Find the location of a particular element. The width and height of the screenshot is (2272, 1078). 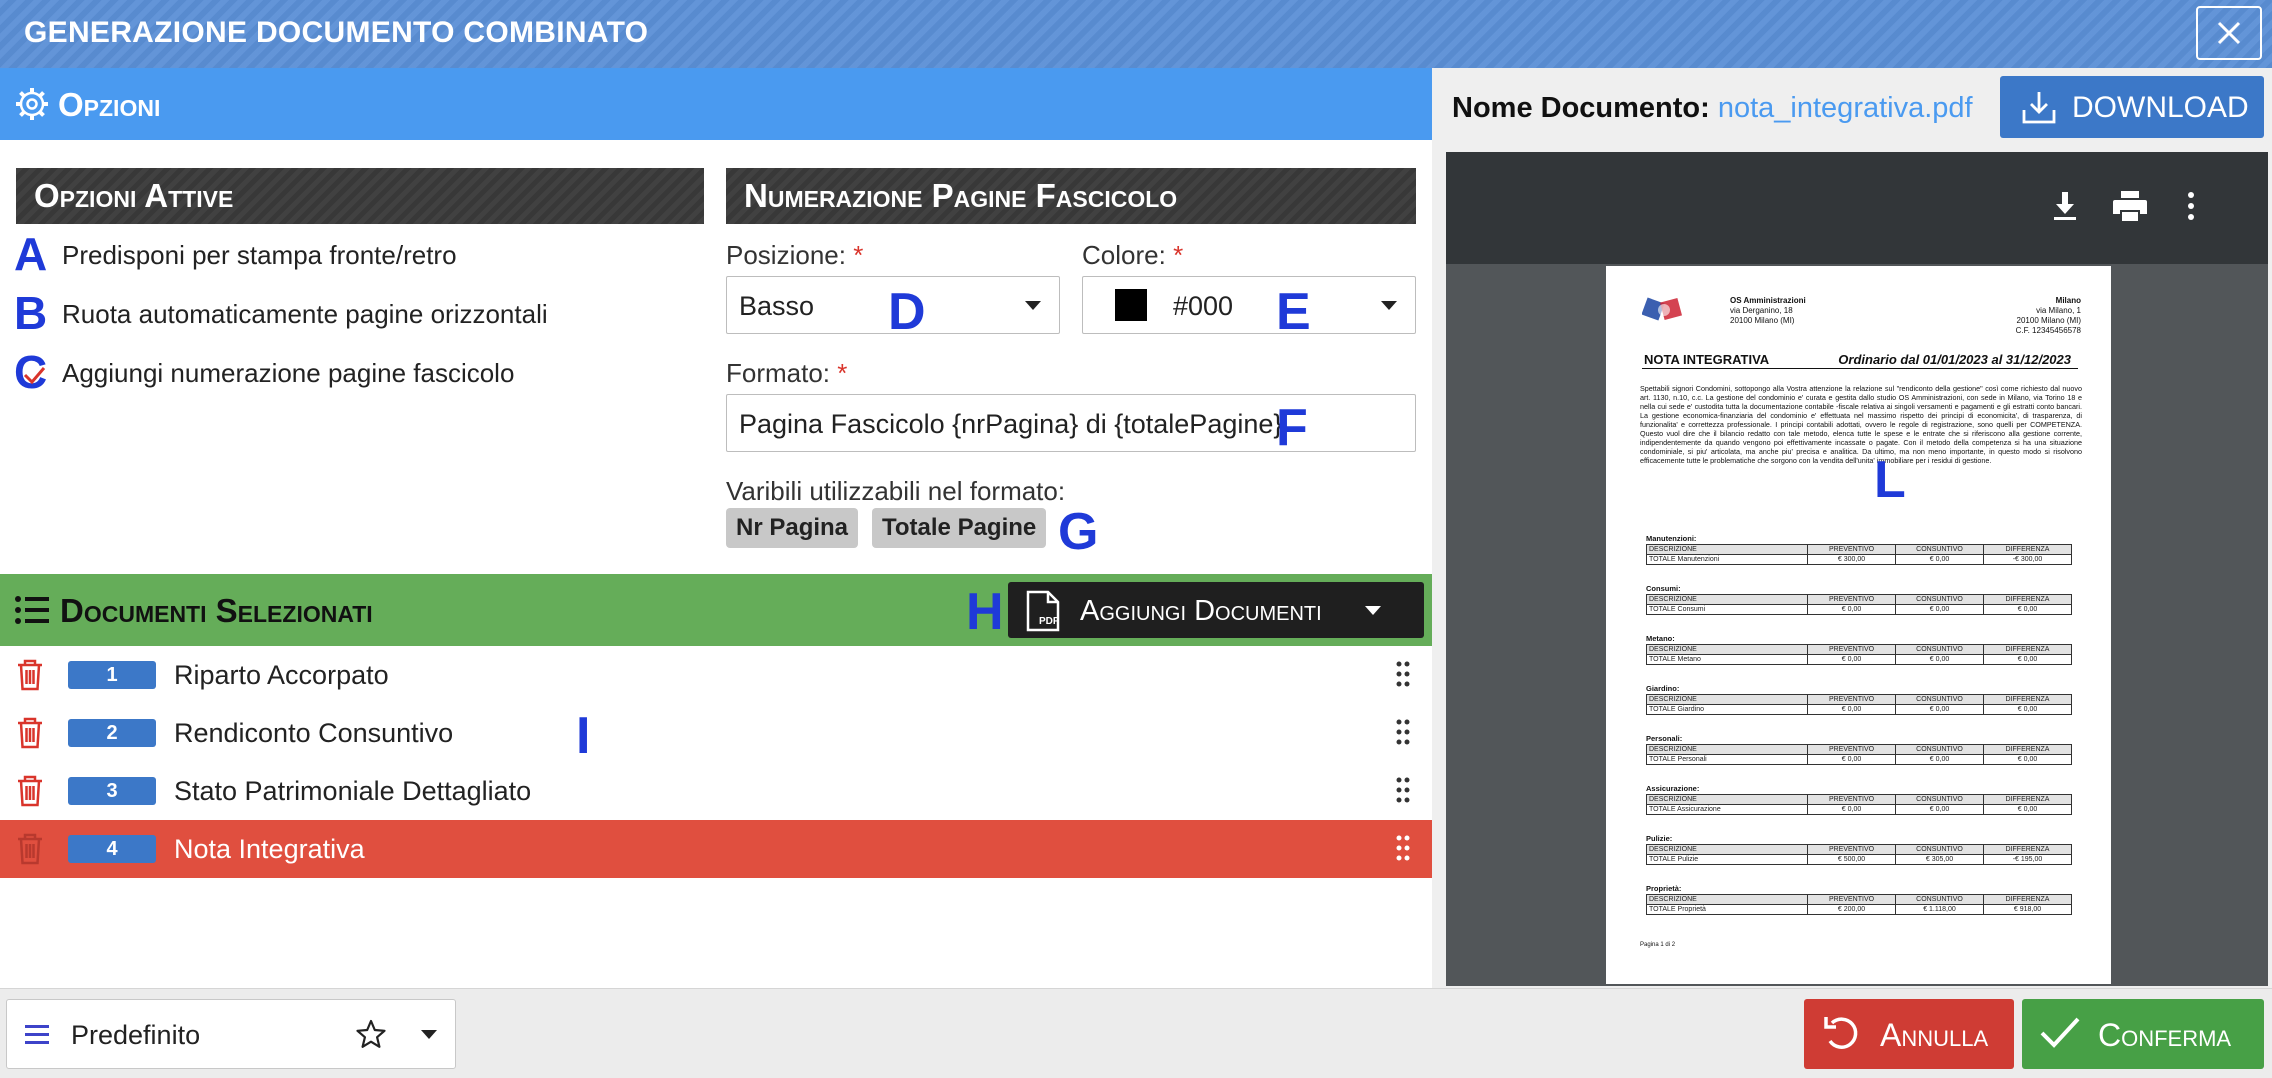

color-value: #000 is located at coordinates (1203, 306).